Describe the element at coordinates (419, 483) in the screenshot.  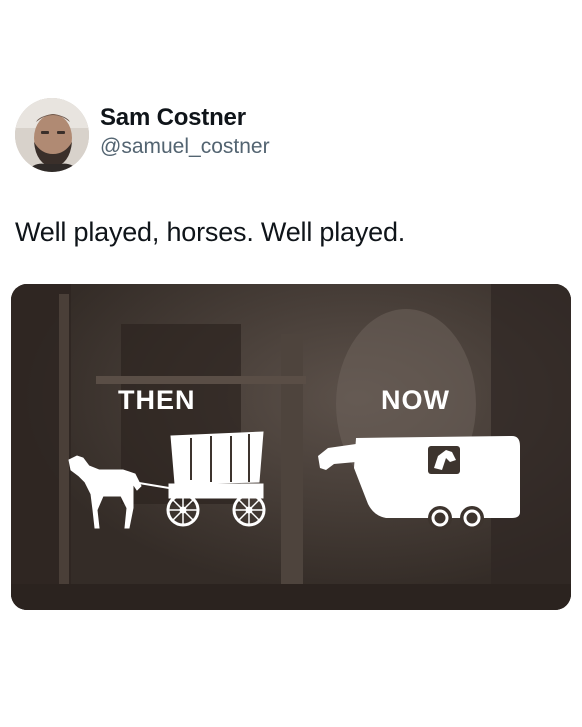
I see `horse-trailer-icon` at that location.